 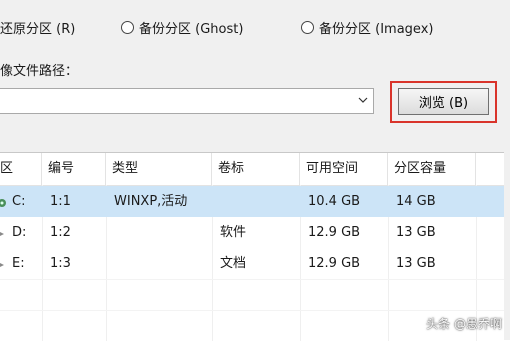 I want to click on table-row: D: 1:2 软件 12.9 GB 13 GB, so click(x=255, y=232).